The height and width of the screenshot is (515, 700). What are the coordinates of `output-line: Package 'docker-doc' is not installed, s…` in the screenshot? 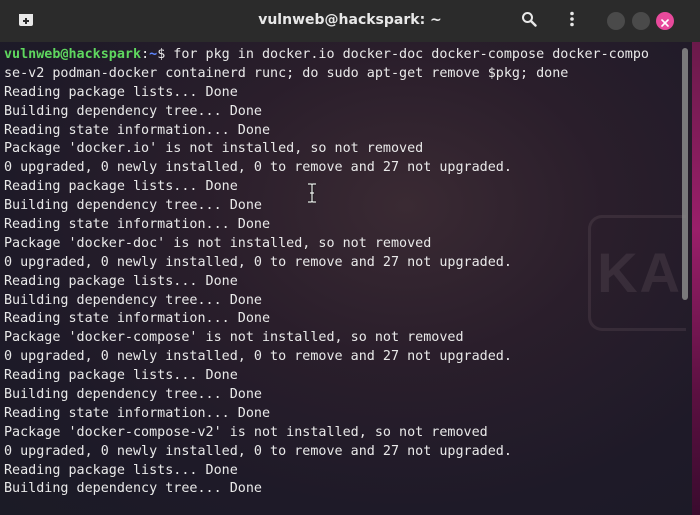 It's located at (218, 243).